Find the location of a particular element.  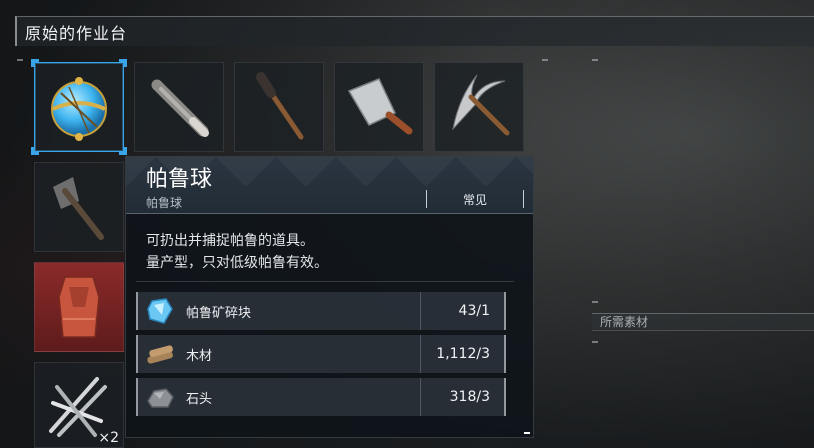

cloth-outfit-icon is located at coordinates (79, 307).